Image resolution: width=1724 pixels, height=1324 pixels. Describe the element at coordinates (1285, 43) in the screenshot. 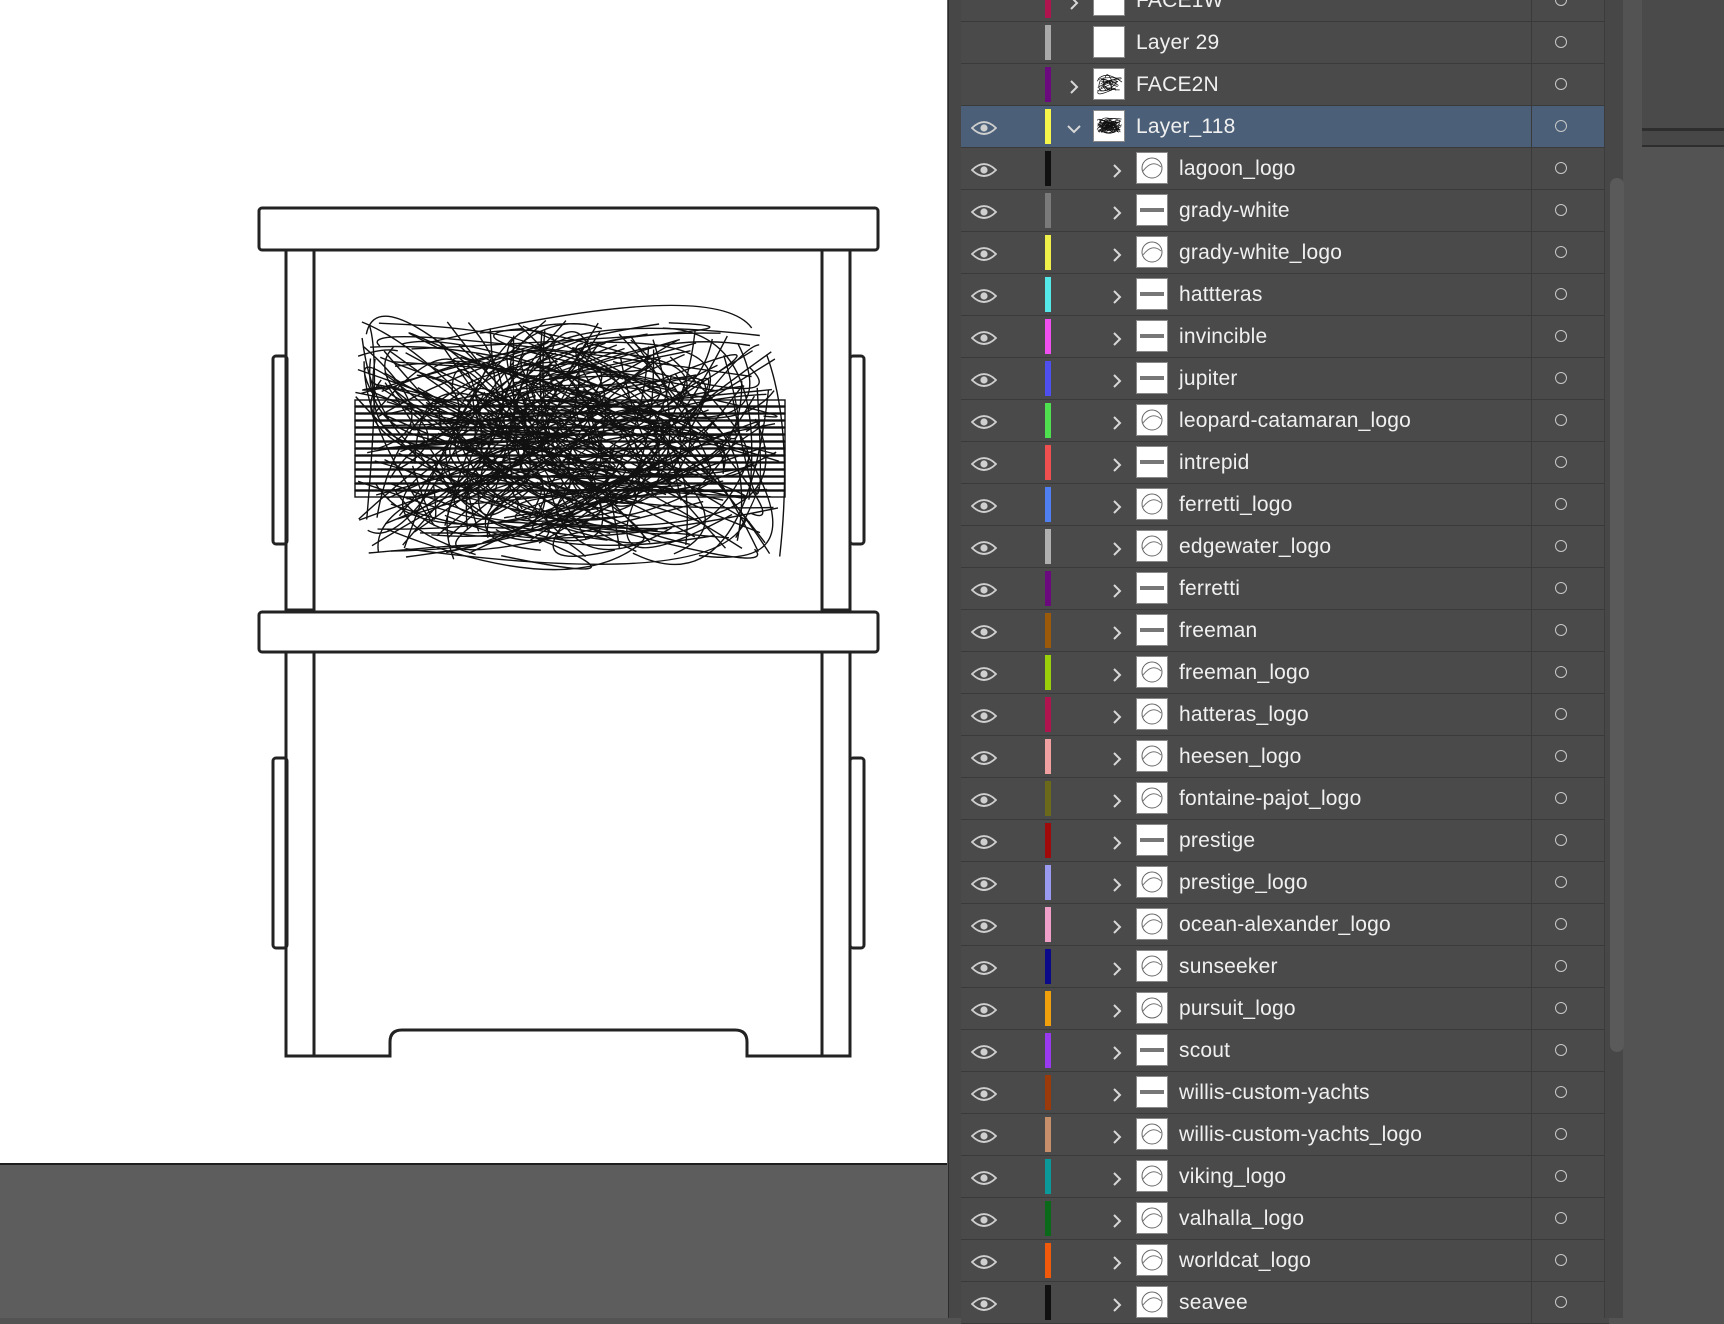

I see `layer-row: Layer 29` at that location.